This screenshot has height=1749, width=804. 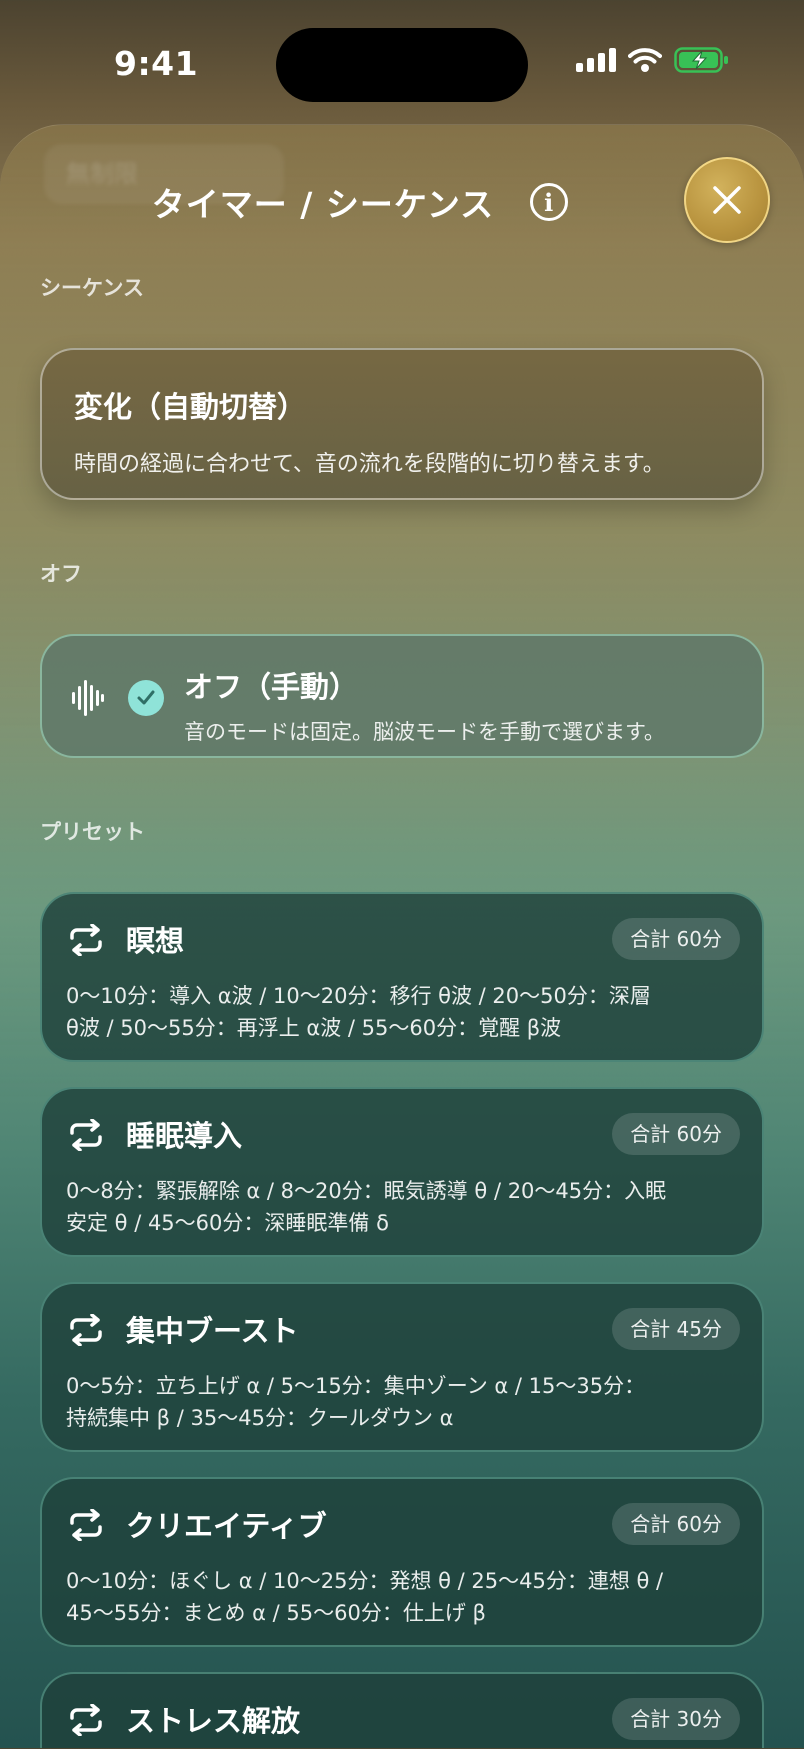 I want to click on preset-description-line: 0〜10分：導入 α波 / 10〜20分：移行 θ波 / 20〜50分：深層, so click(x=358, y=996).